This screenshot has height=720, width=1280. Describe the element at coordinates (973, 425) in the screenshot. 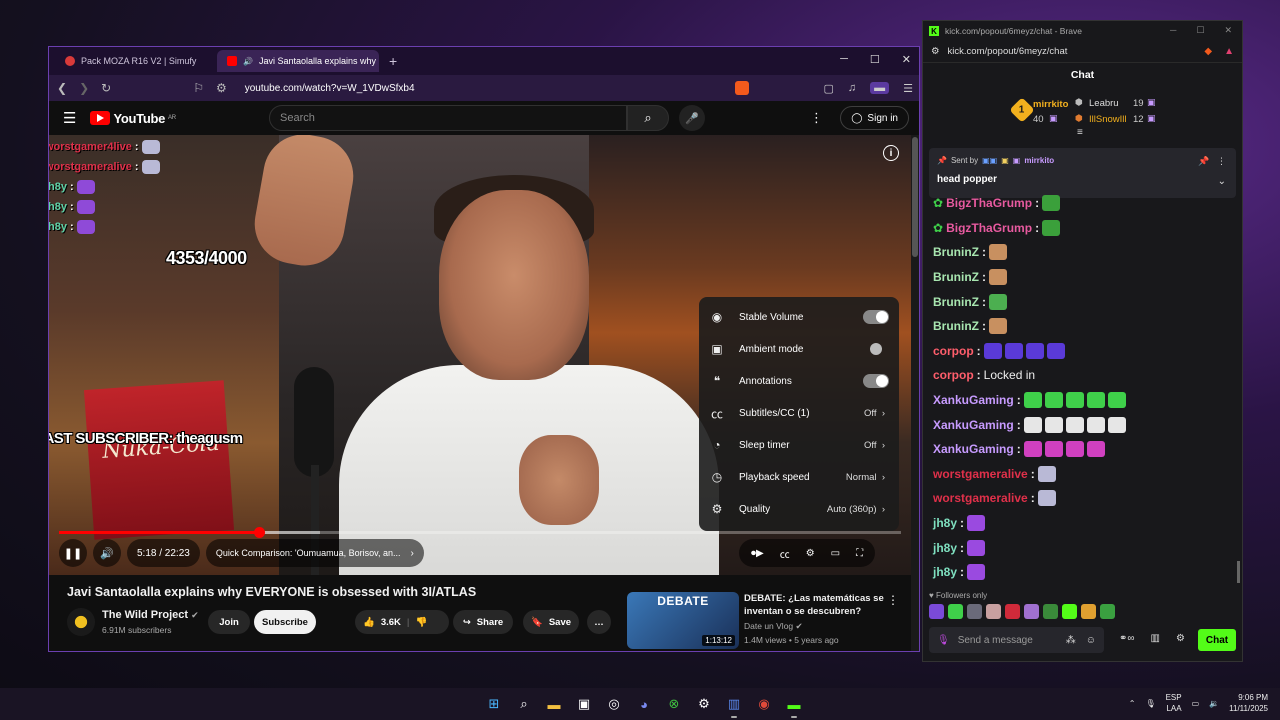

I see `chat-username: XankuGaming` at that location.